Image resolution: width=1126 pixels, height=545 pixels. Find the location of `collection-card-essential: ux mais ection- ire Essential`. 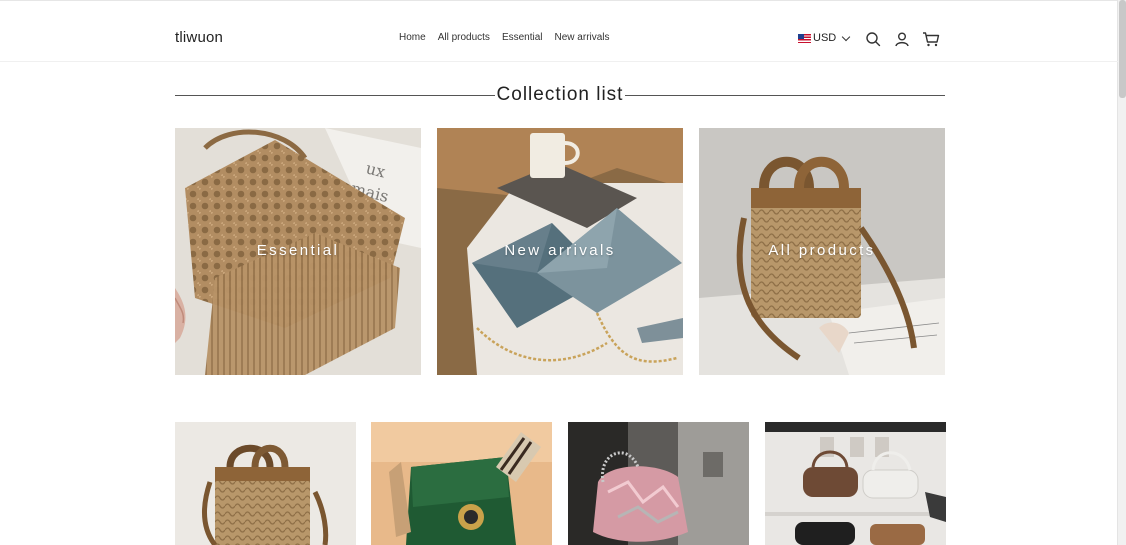

collection-card-essential: ux mais ection- ire Essential is located at coordinates (298, 251).